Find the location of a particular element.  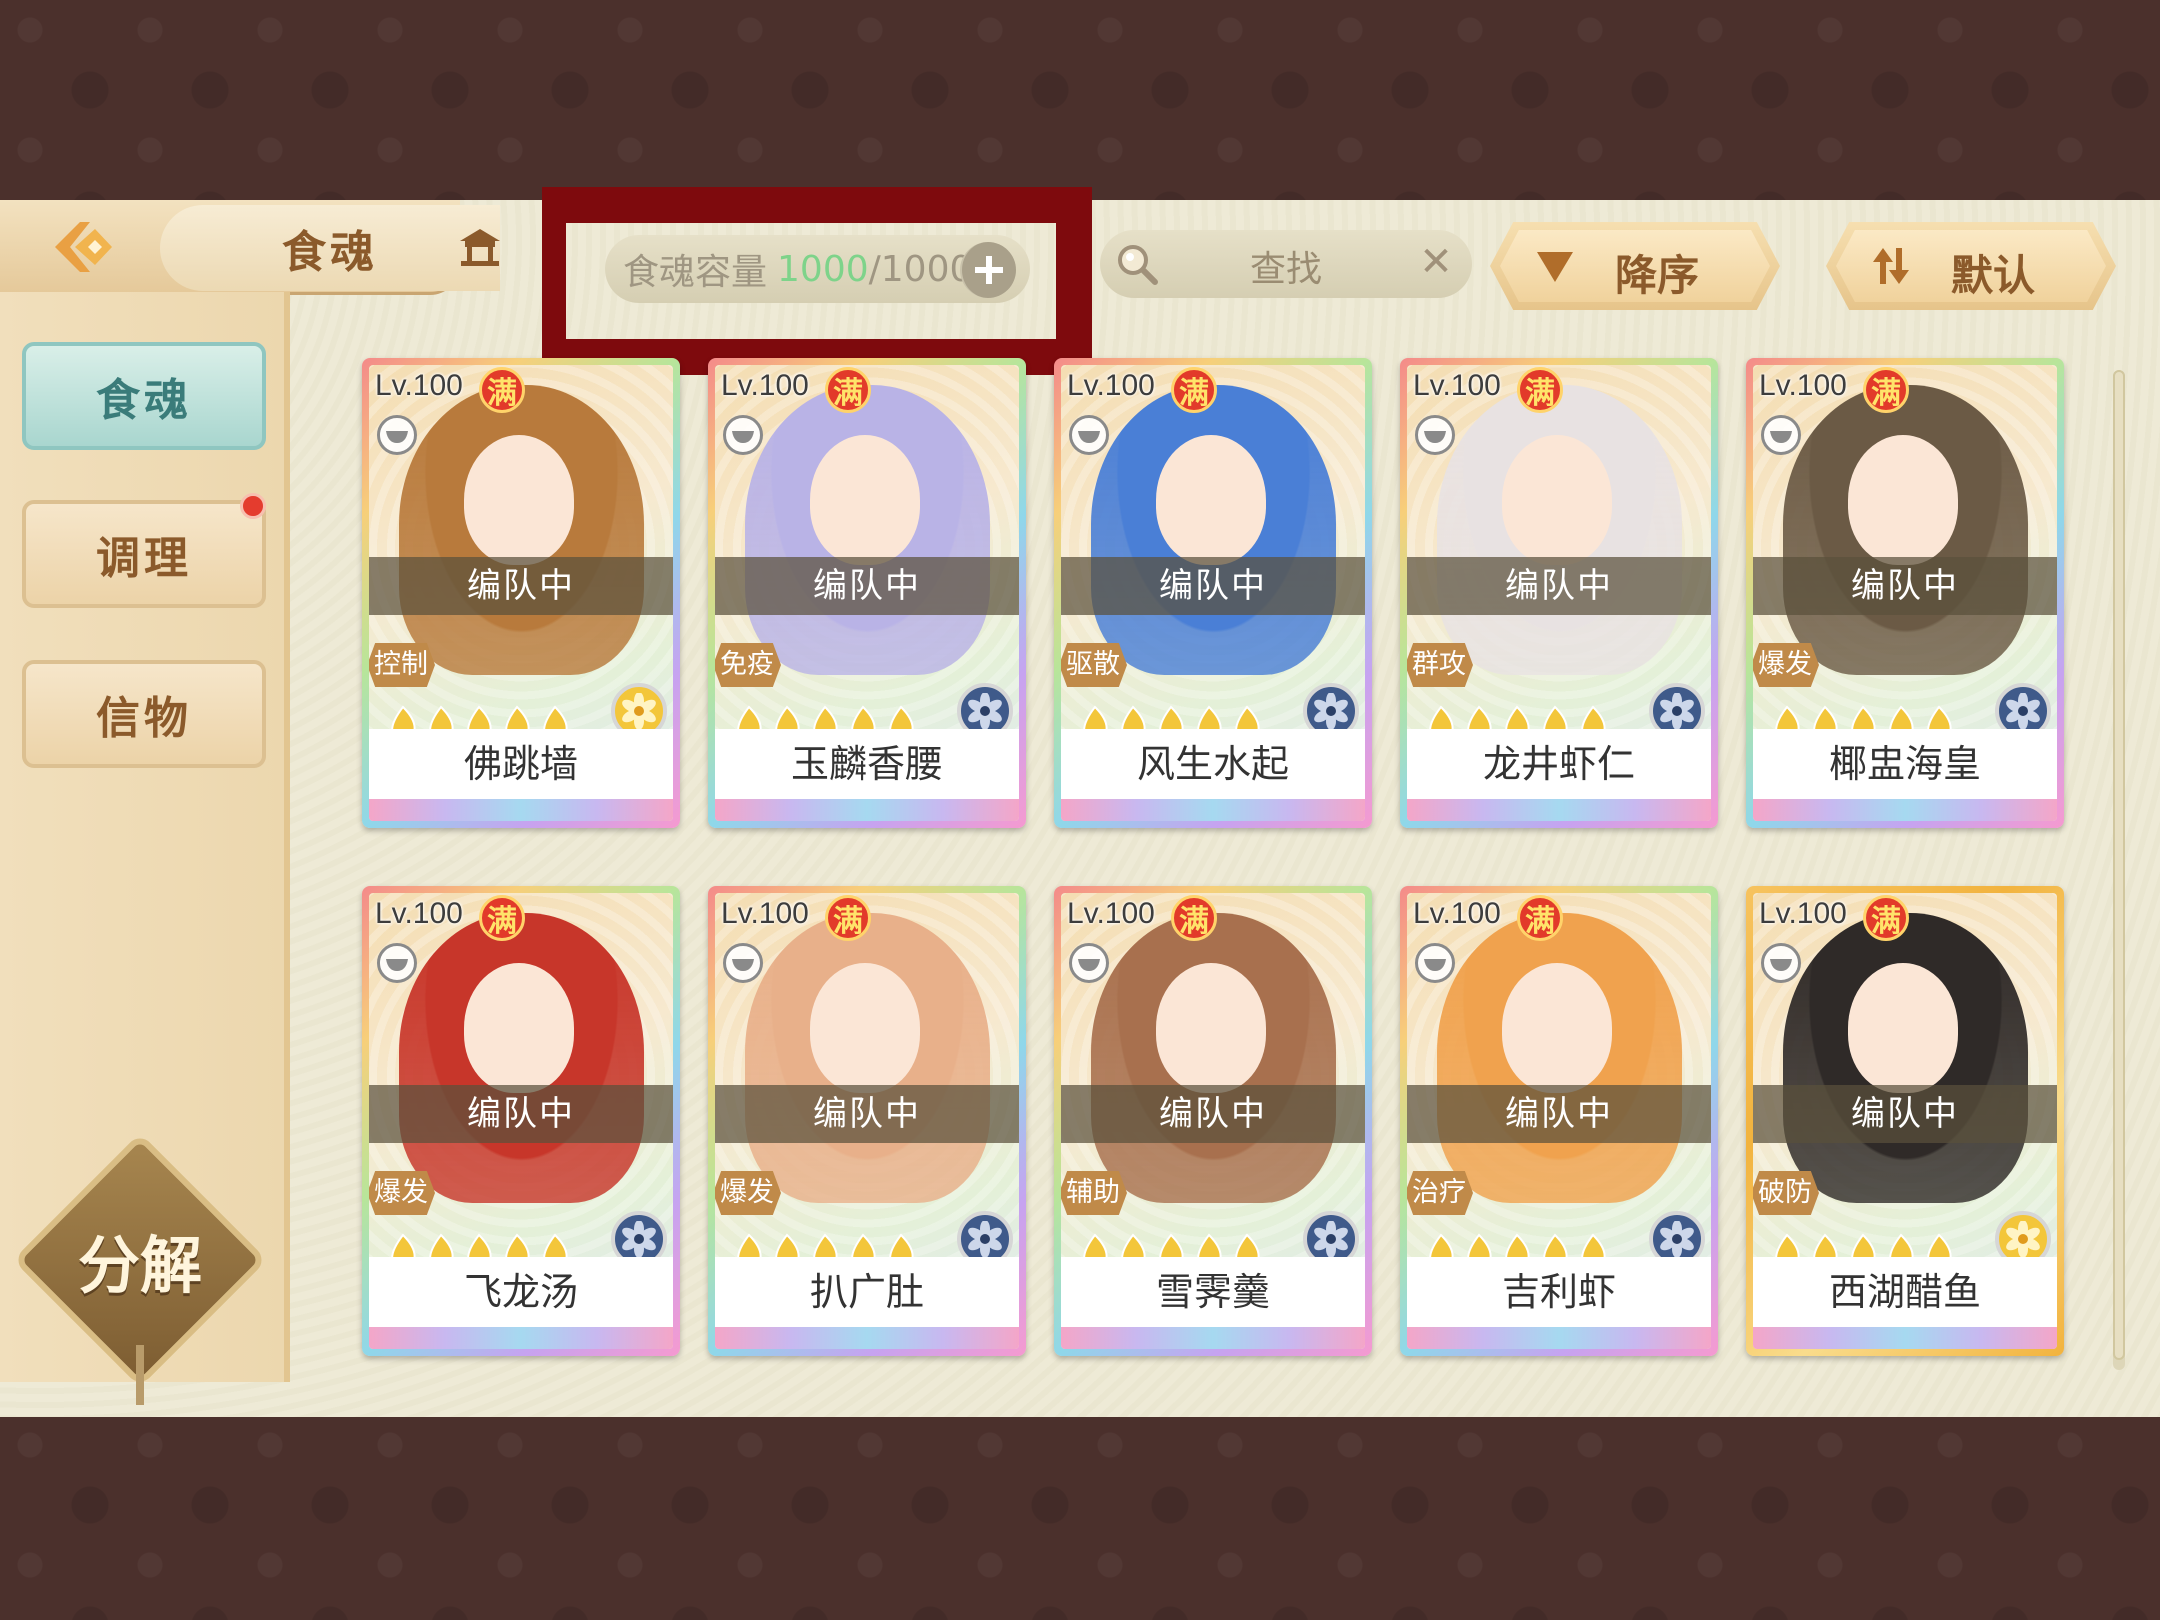

sort-mode-button: 默认 is located at coordinates (1971, 266).